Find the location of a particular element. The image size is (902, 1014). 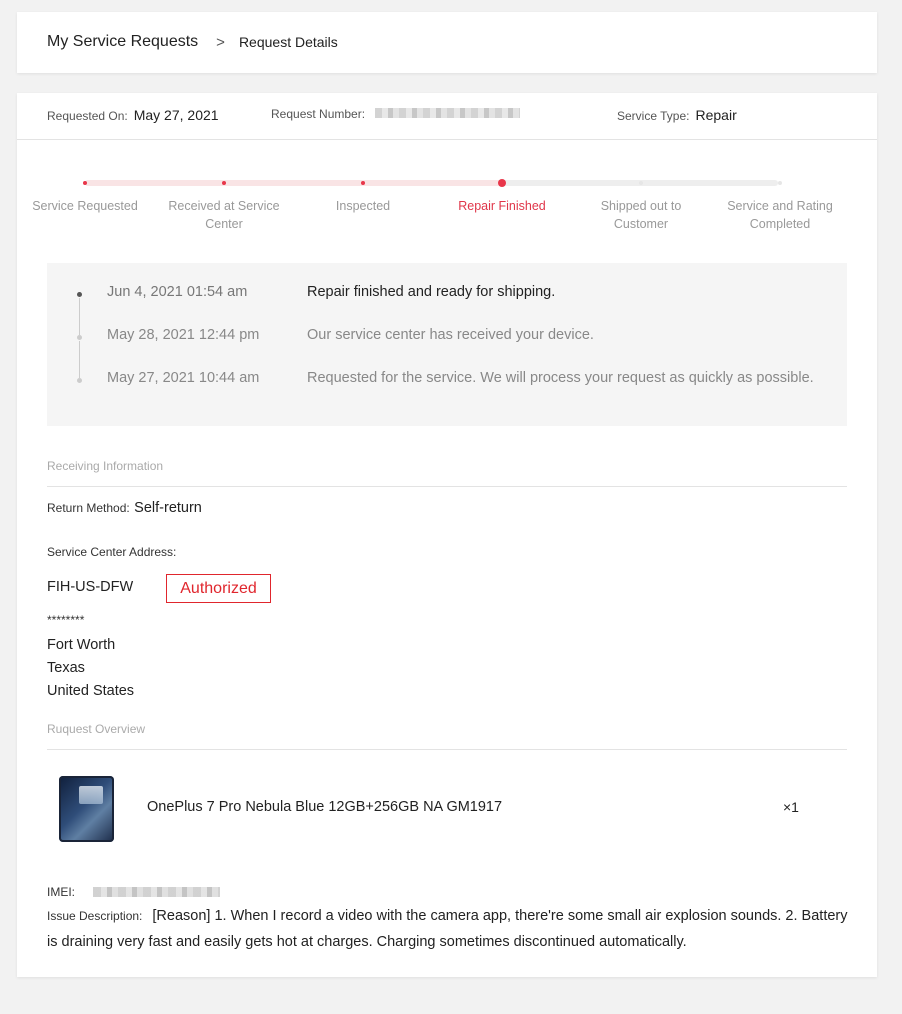

requested-on: Requested On: May 27, 2021 is located at coordinates (133, 115).